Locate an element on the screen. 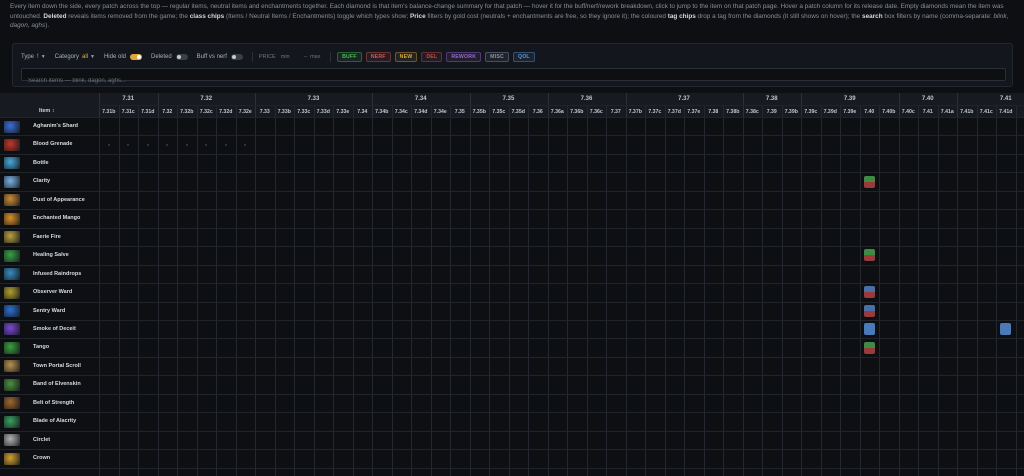 The height and width of the screenshot is (476, 1024). patch-column-header: 7.39b is located at coordinates (792, 112).